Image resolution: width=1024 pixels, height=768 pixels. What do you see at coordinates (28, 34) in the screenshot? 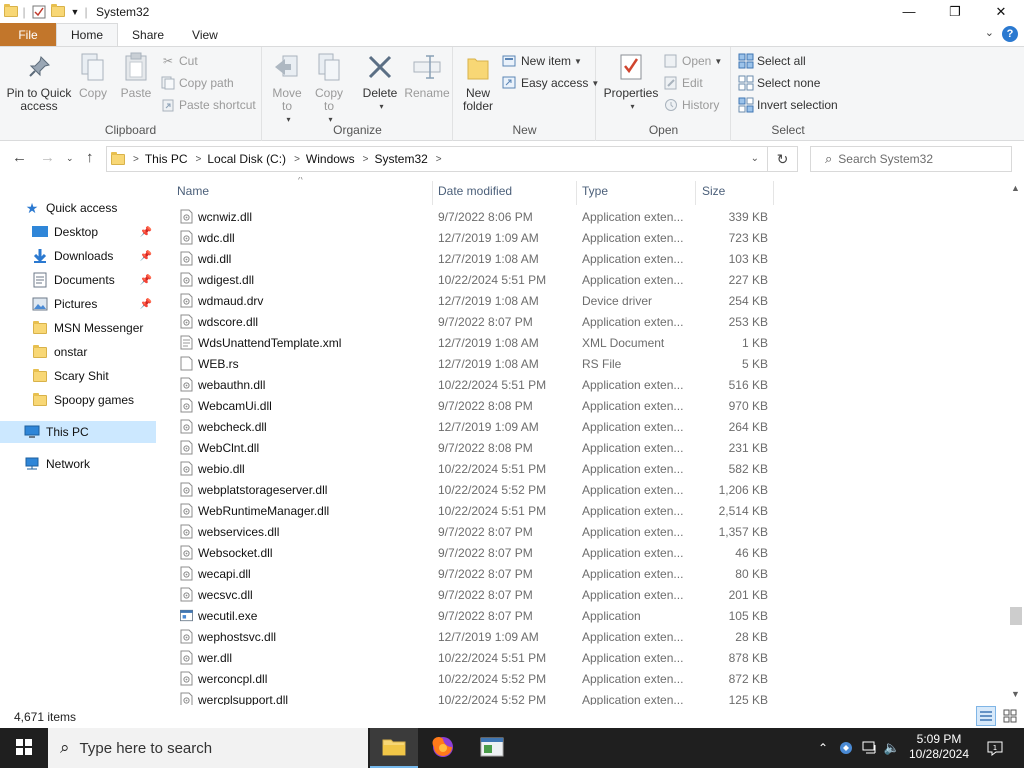
I see `tab-file: File` at bounding box center [28, 34].